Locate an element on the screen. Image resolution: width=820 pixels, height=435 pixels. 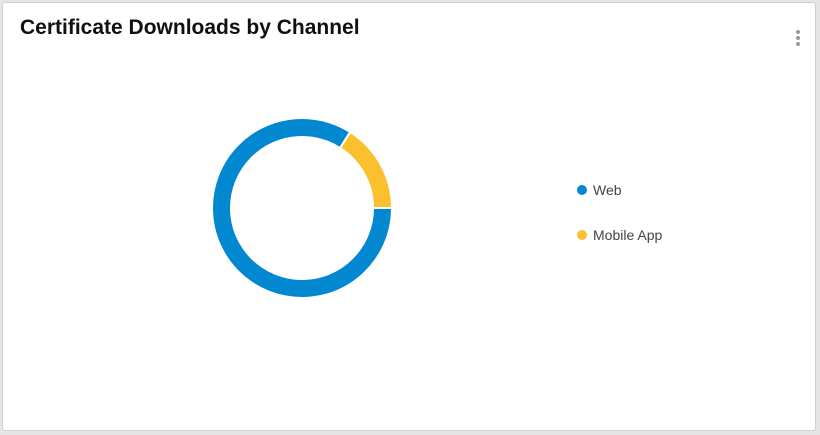
donut-slice-mobile-app is located at coordinates (366, 169).